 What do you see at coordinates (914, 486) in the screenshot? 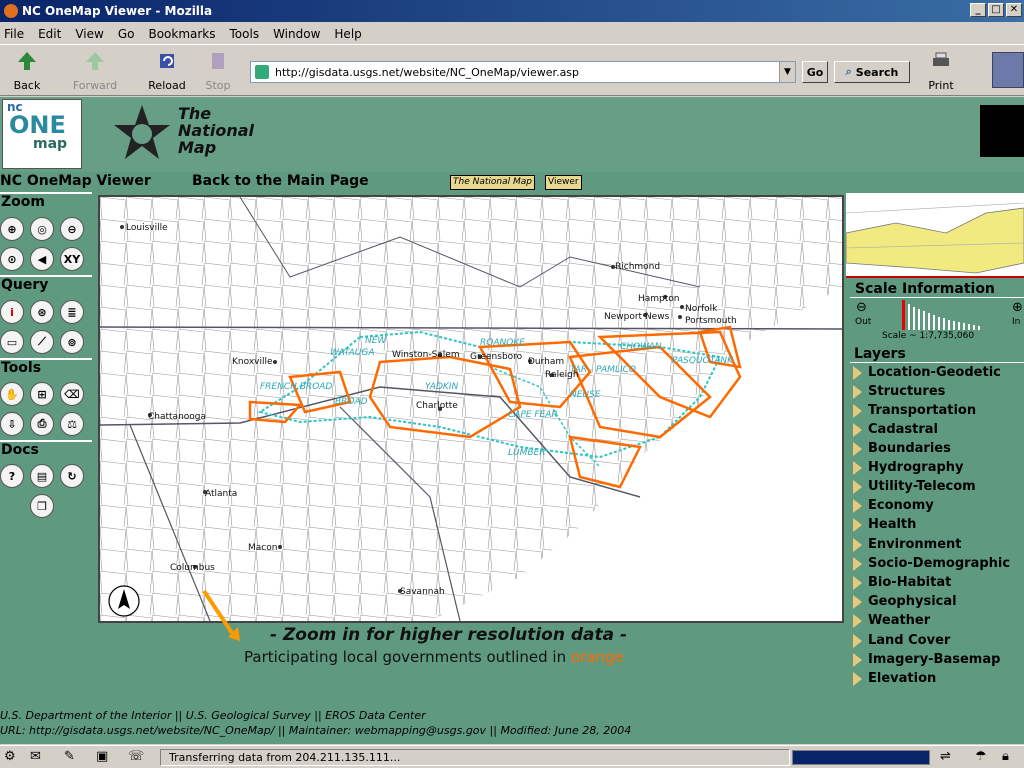
I see `layer-utility-telecom: Utility-Telecom` at bounding box center [914, 486].